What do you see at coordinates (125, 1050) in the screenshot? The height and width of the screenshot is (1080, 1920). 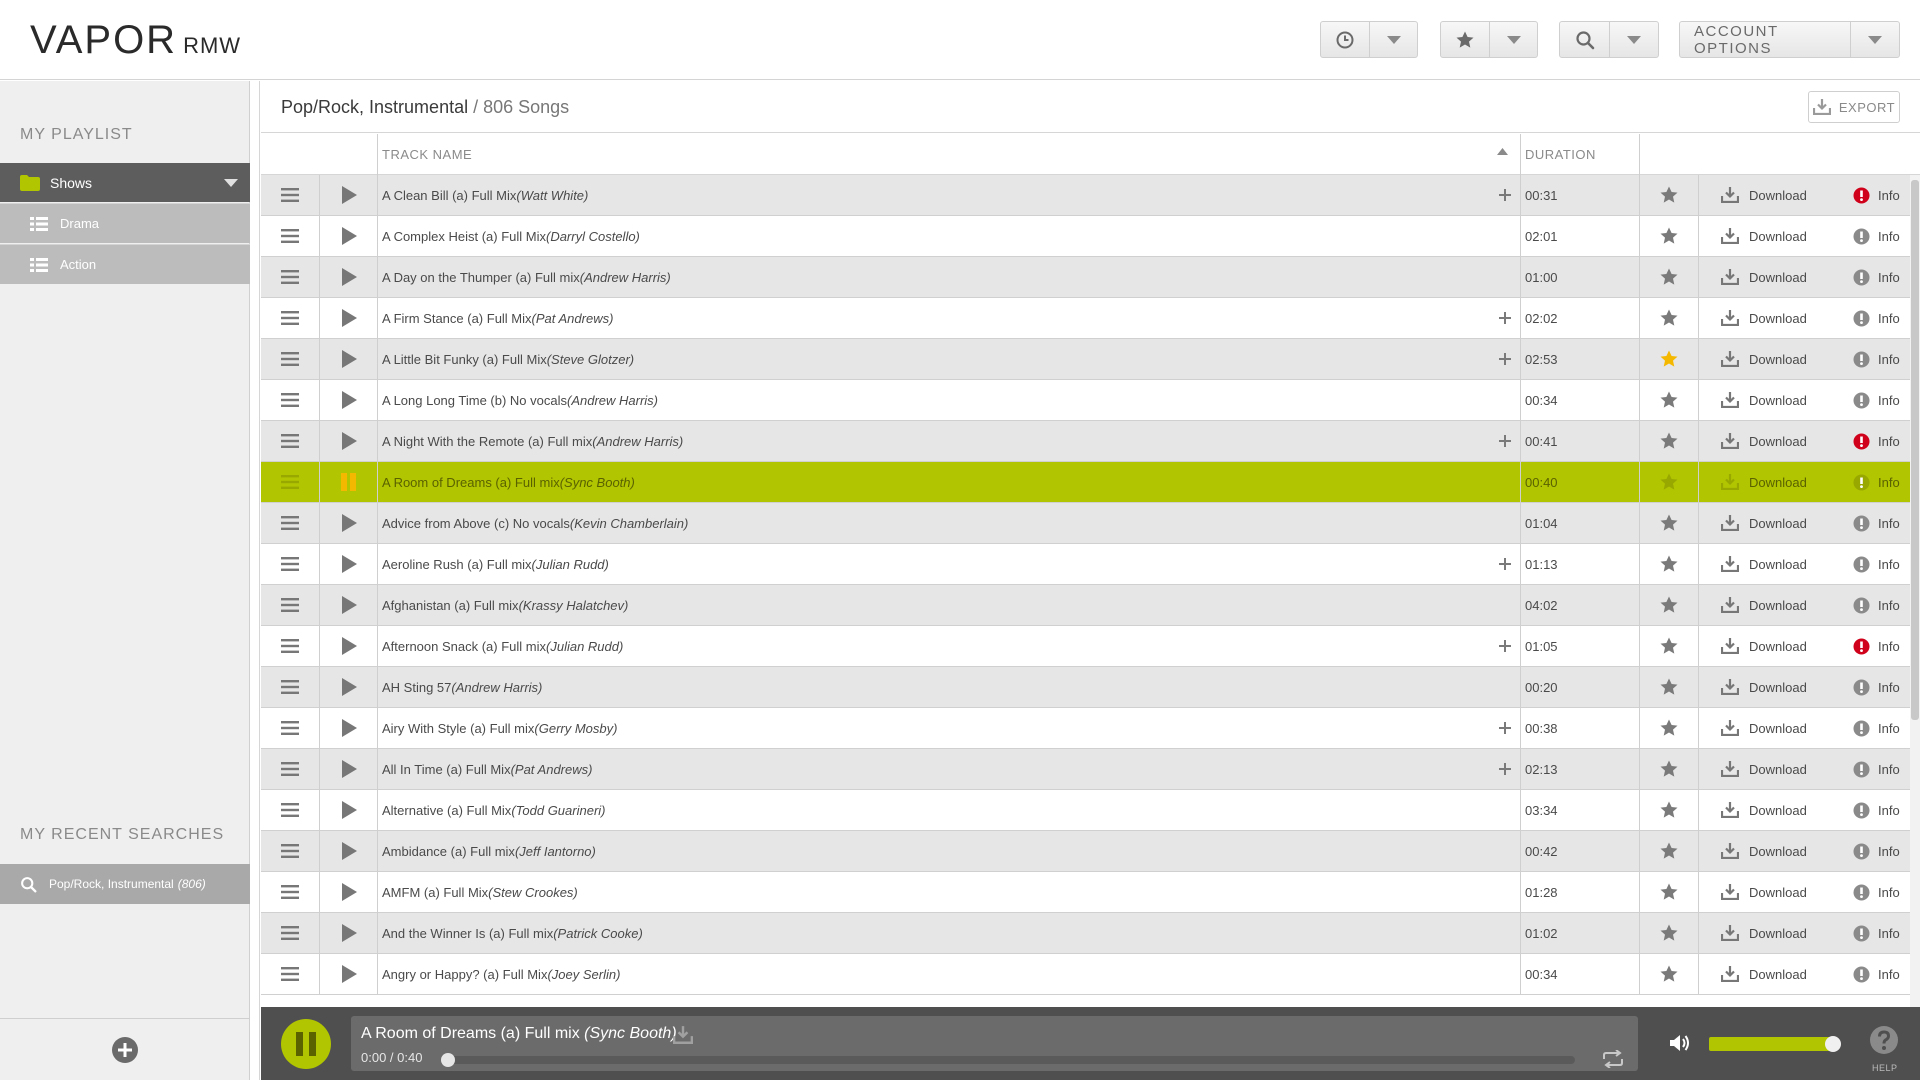 I see `add-circle-icon` at bounding box center [125, 1050].